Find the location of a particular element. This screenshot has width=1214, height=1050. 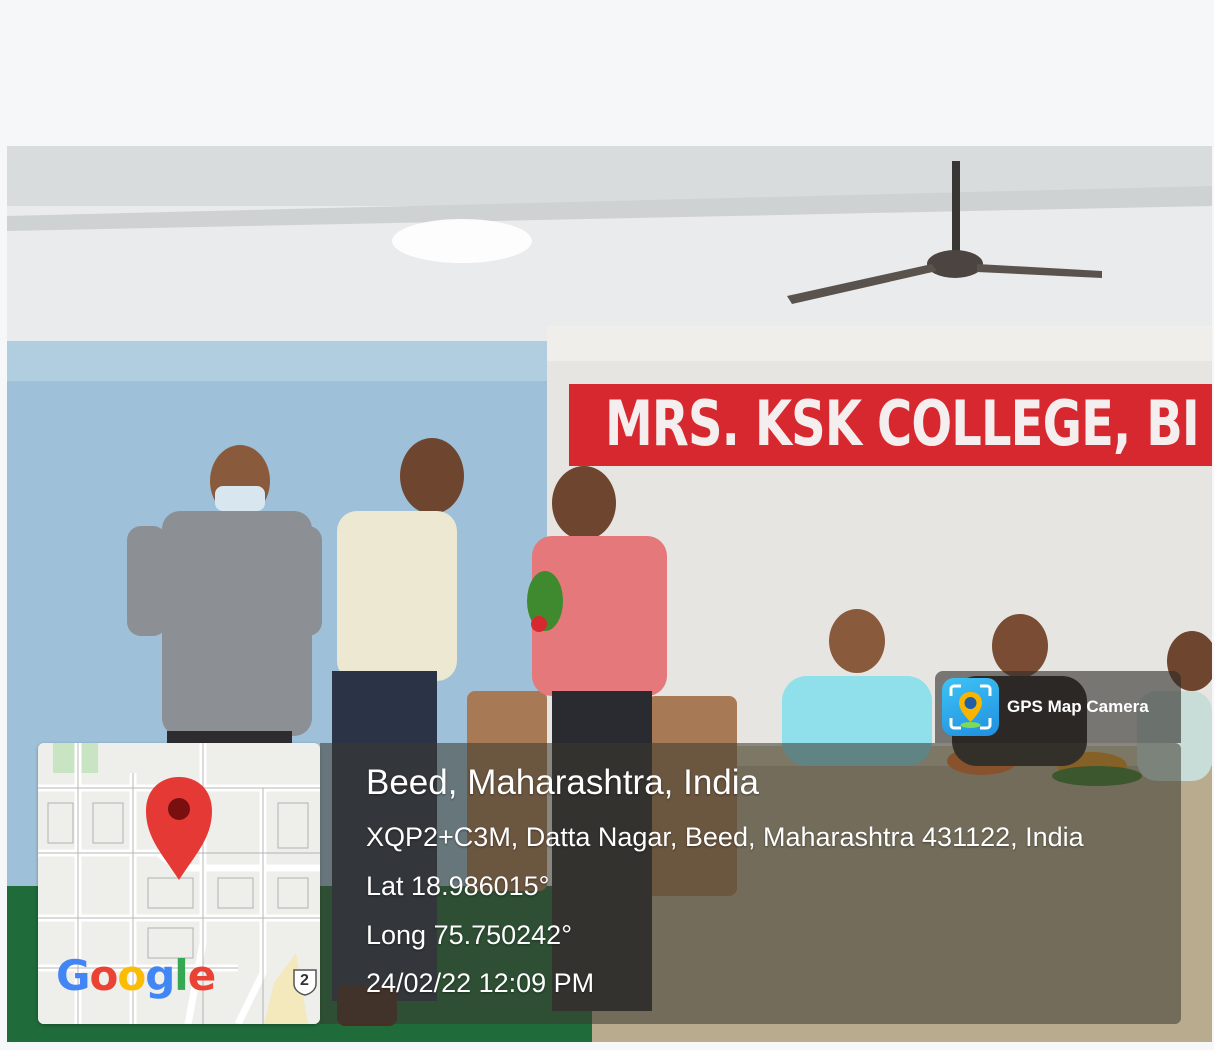

camera-location-icon is located at coordinates (970, 707).